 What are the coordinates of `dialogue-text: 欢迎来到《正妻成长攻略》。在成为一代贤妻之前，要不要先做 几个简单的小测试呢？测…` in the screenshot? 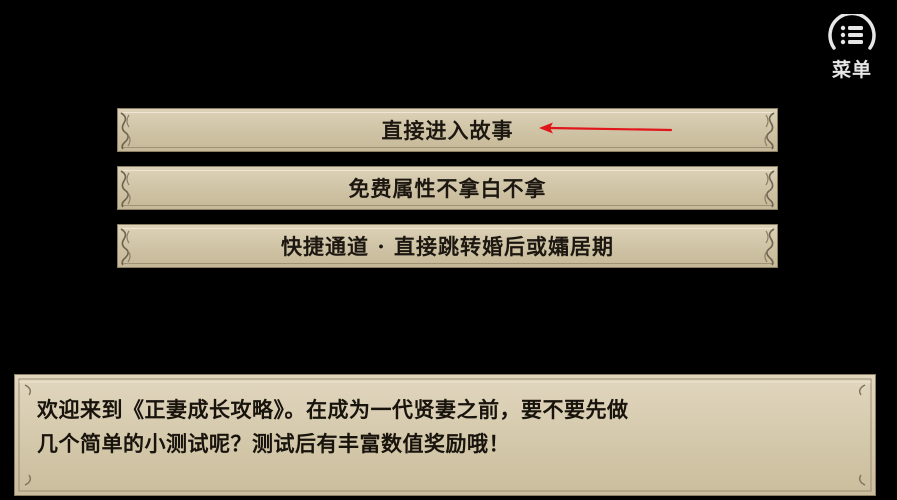 It's located at (437, 427).